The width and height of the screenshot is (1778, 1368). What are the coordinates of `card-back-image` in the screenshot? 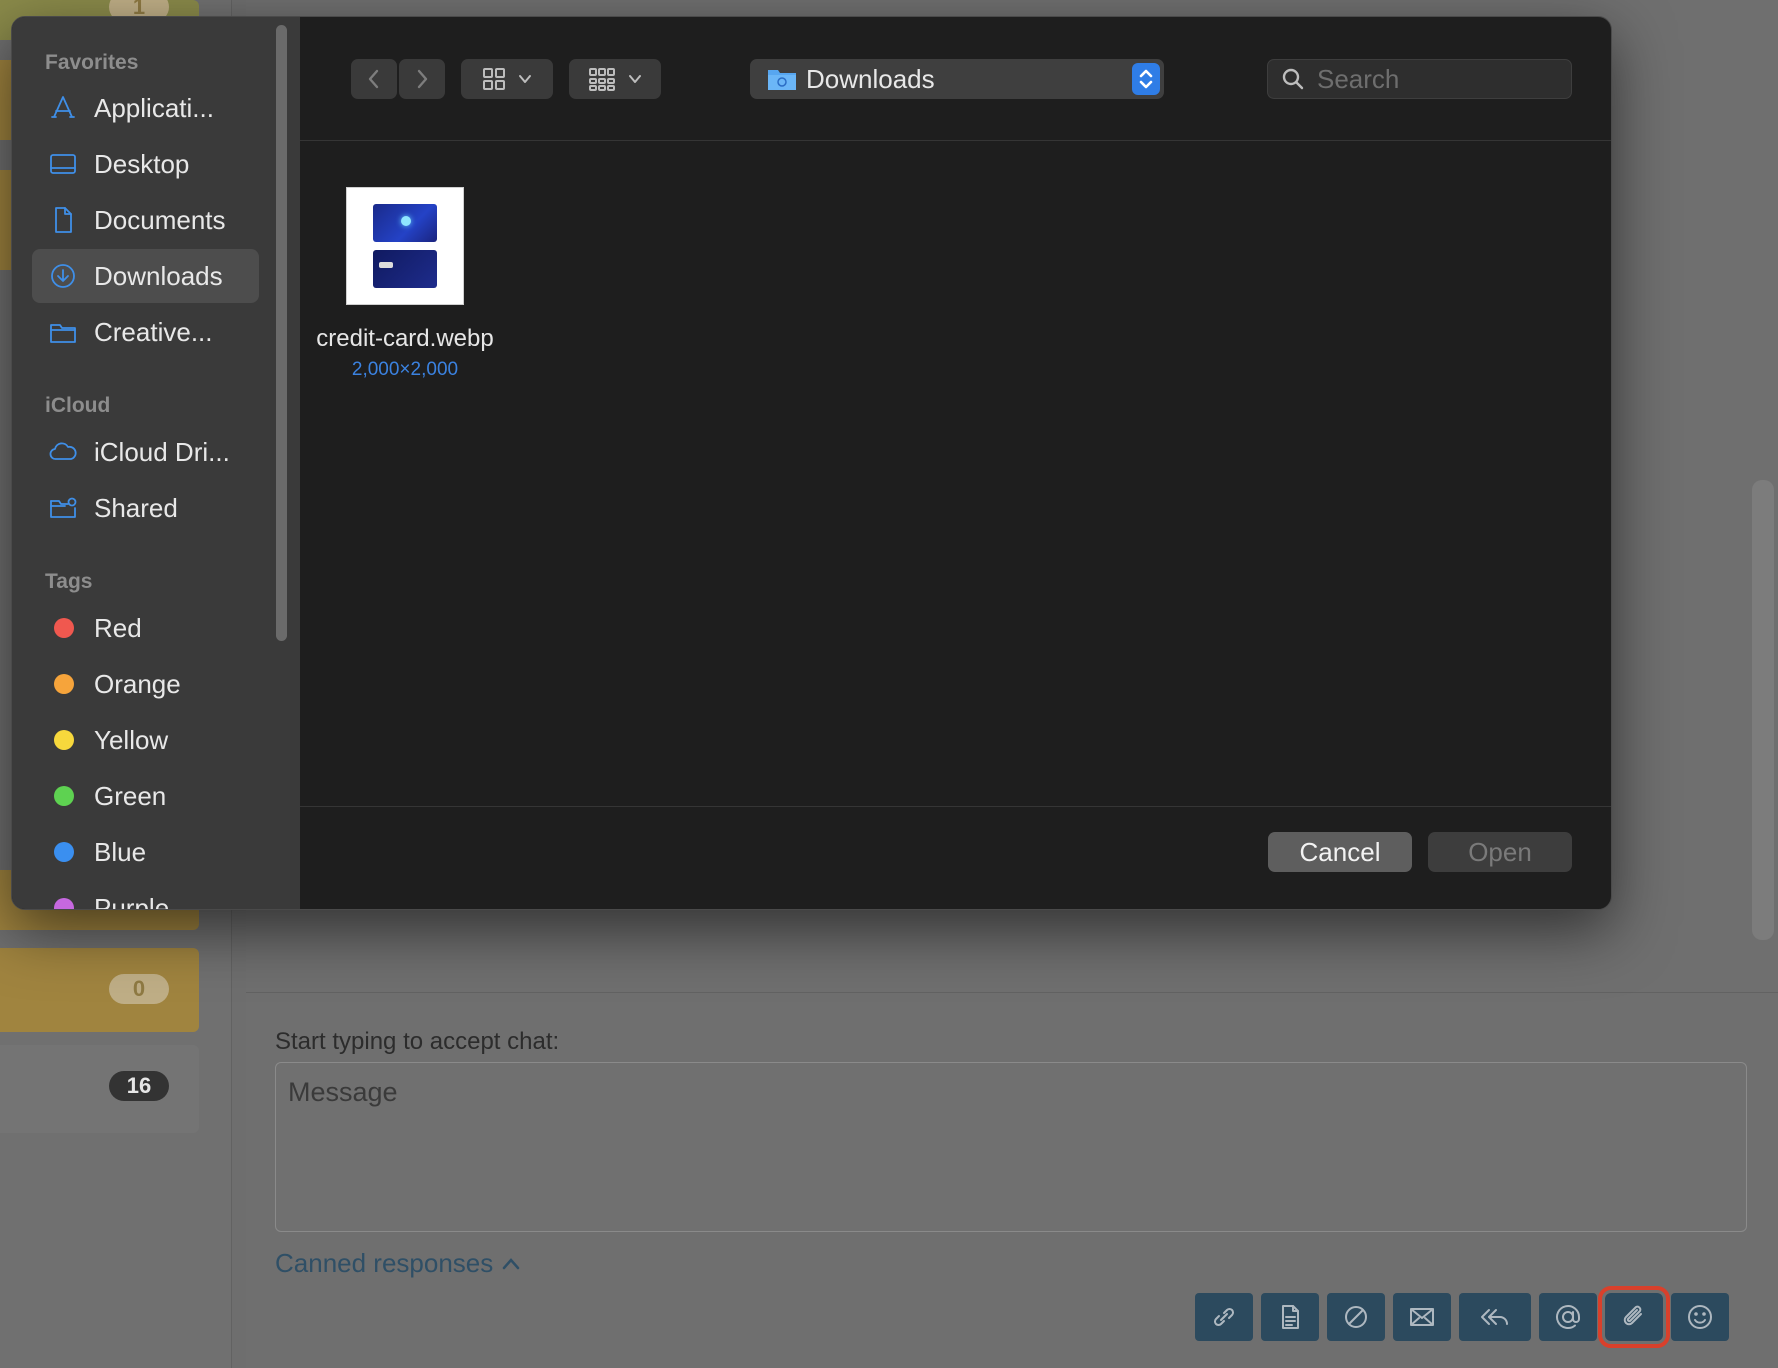 It's located at (405, 269).